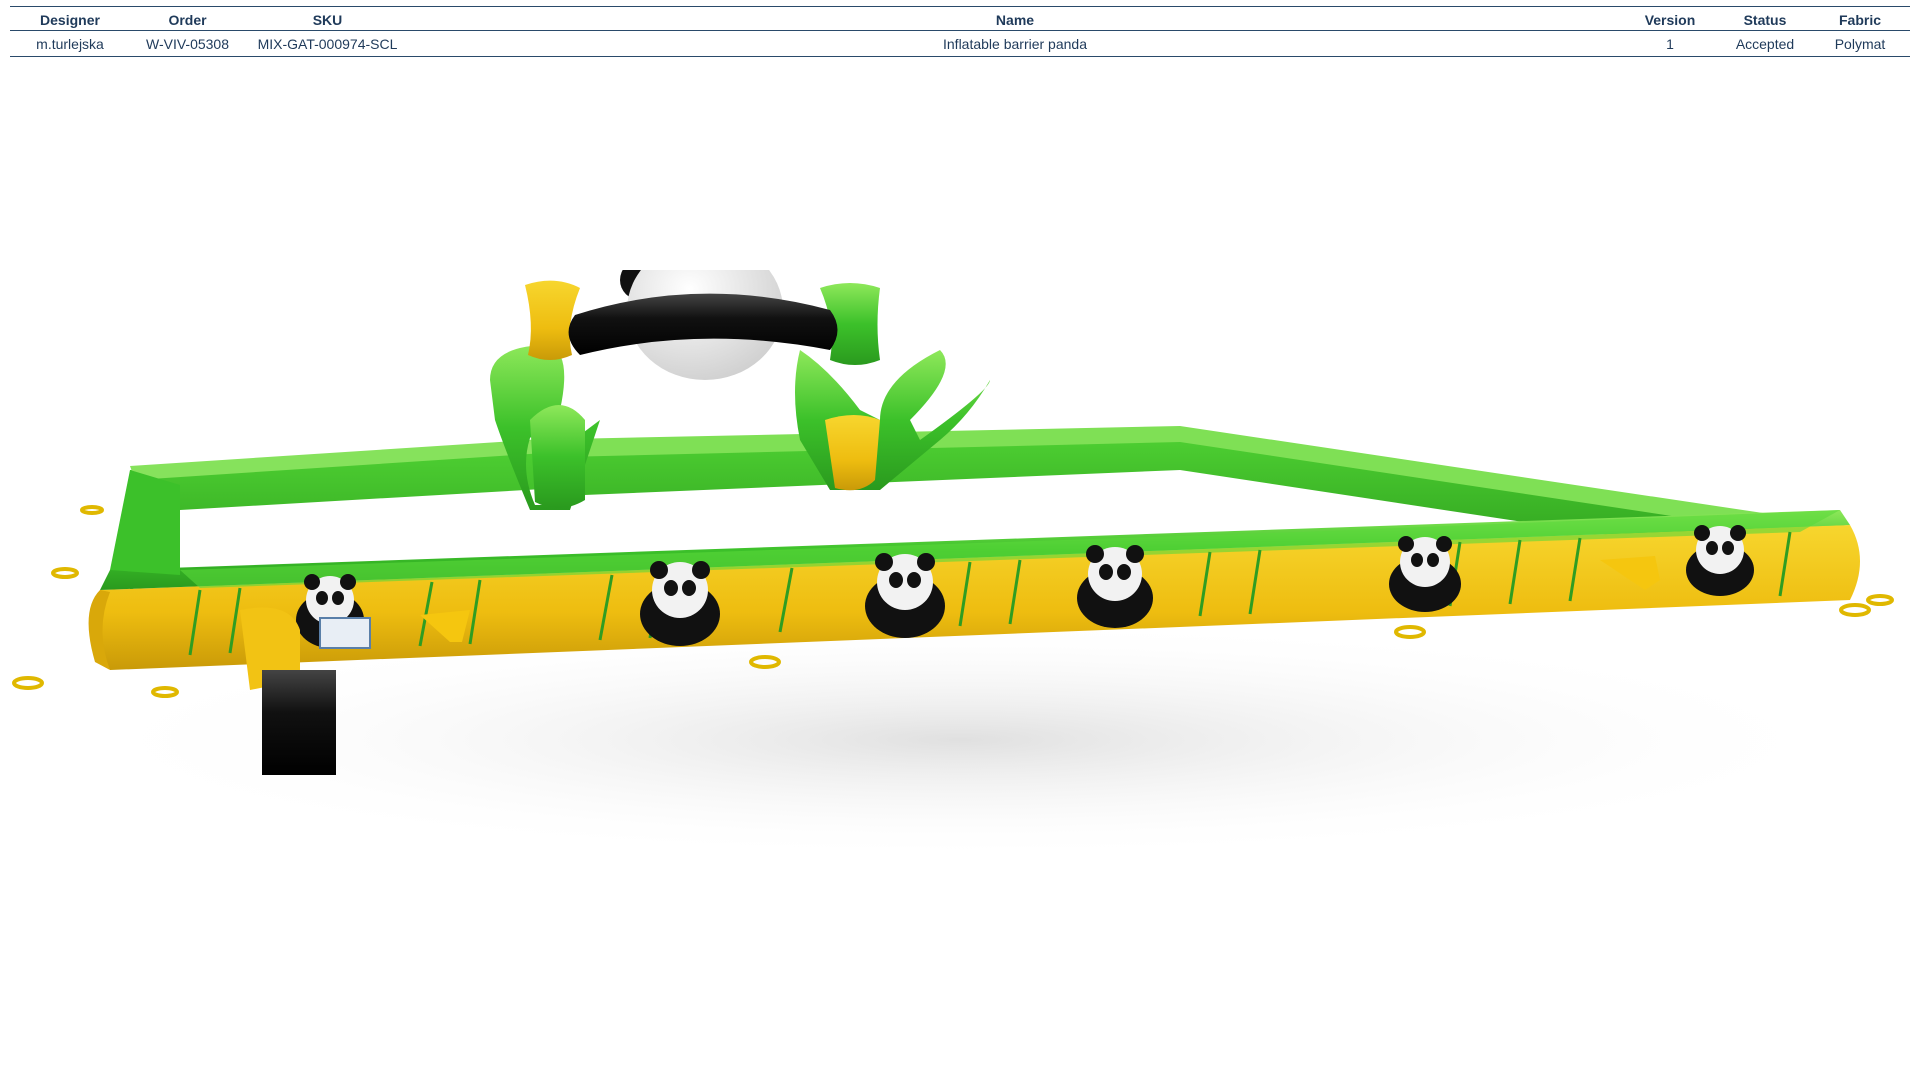 The image size is (1920, 1080). I want to click on name-value: Inflatable barrier panda, so click(1015, 43).